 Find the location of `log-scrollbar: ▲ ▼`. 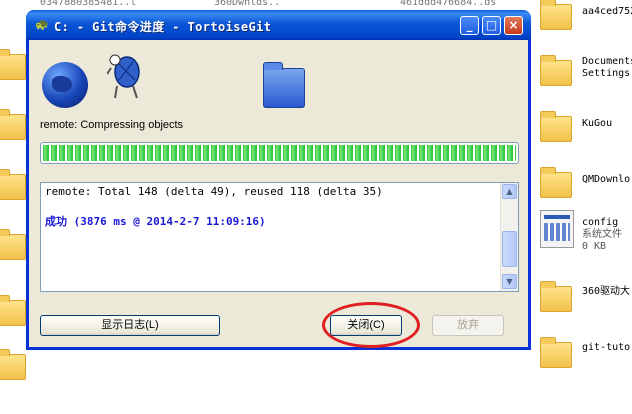

log-scrollbar: ▲ ▼ is located at coordinates (509, 237).